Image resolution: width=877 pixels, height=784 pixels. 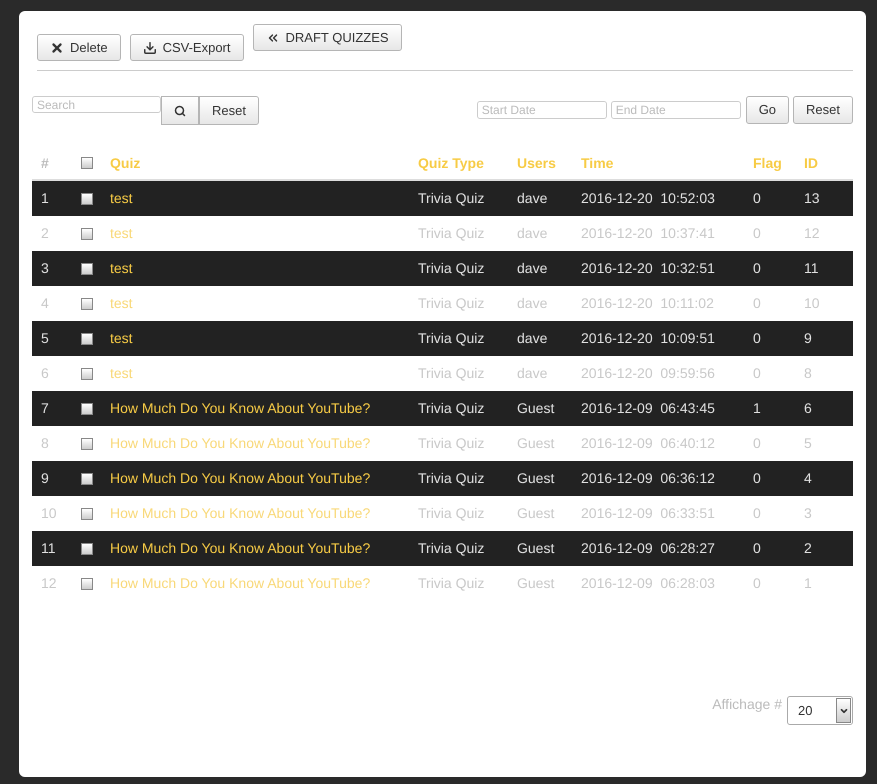 I want to click on column-header: Users, so click(x=536, y=163).